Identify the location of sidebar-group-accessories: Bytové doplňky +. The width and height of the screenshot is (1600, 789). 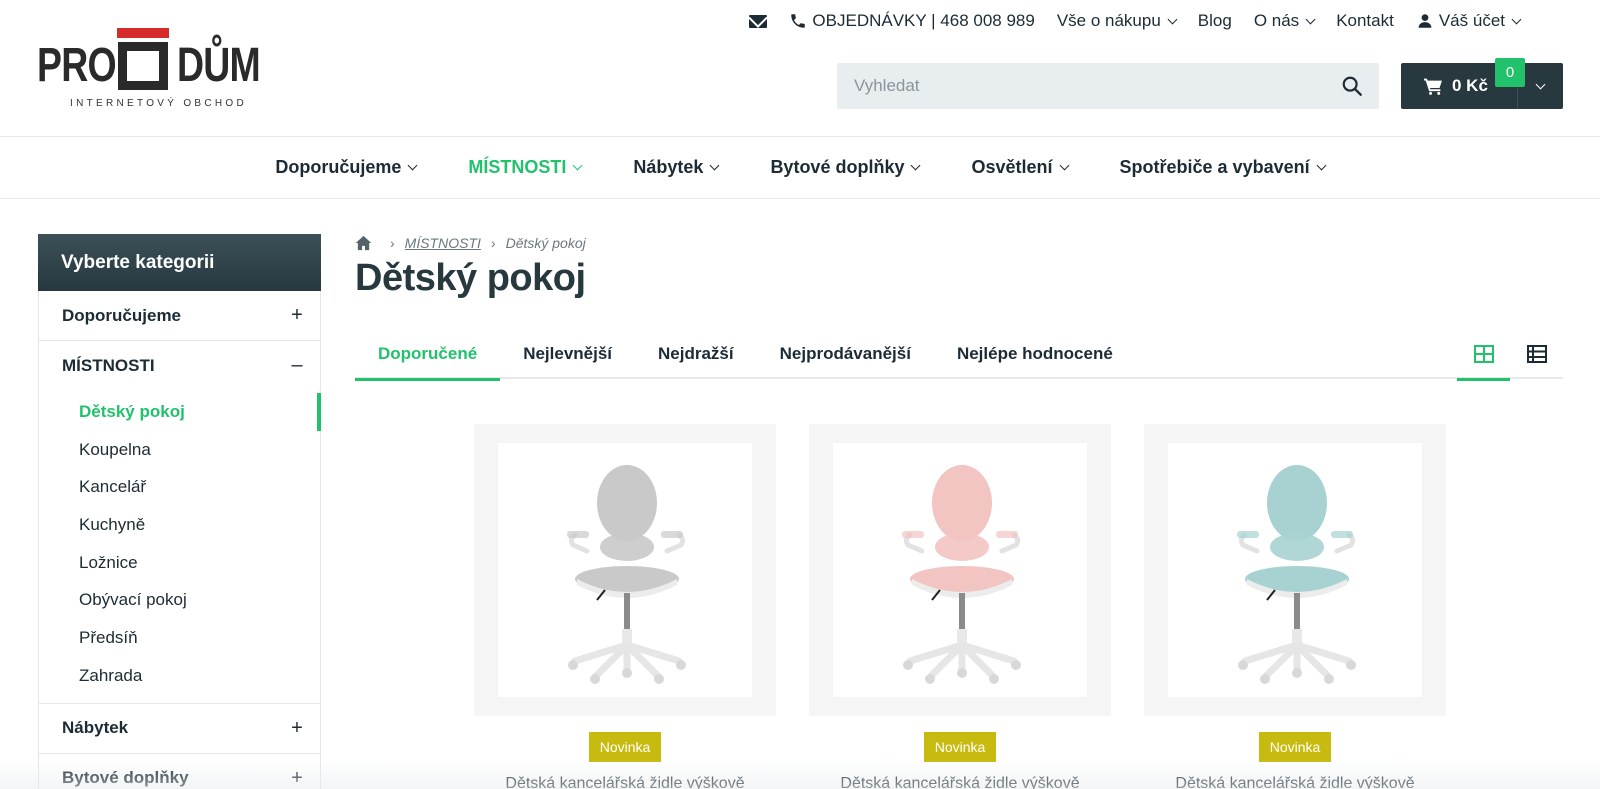
(179, 771).